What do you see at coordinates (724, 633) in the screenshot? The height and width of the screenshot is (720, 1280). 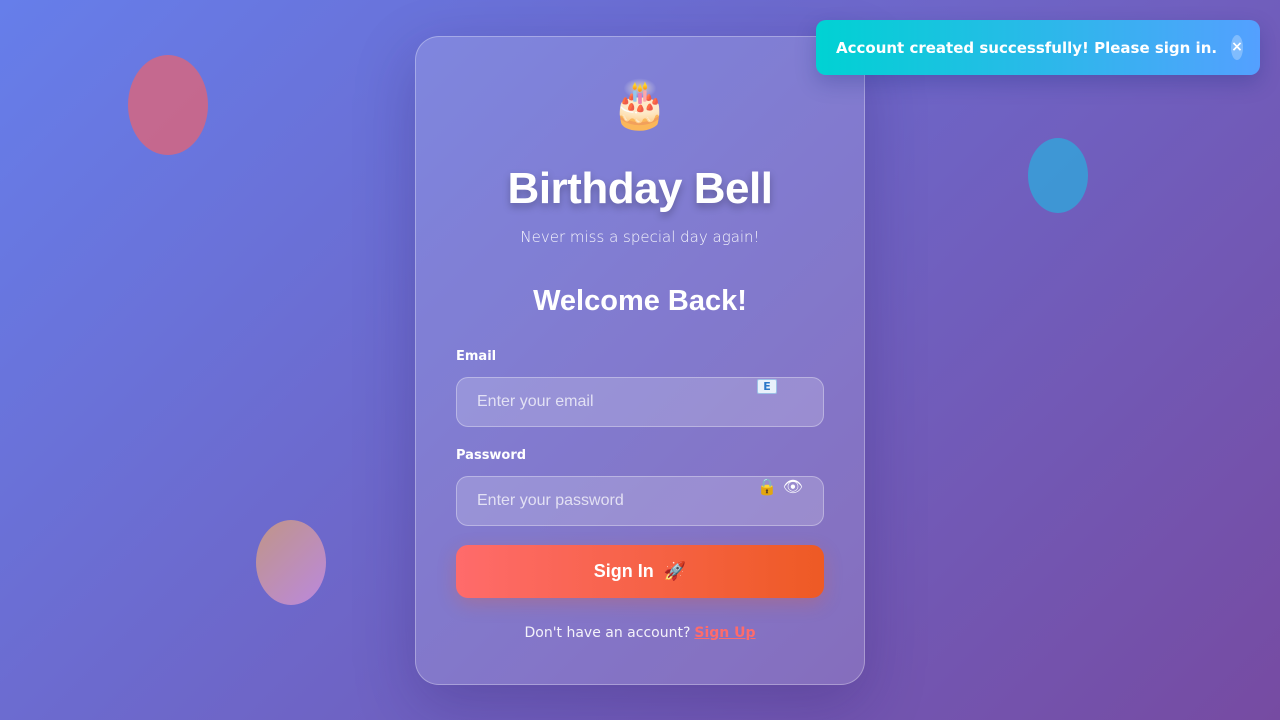 I see `sign-up-link: Sign Up` at bounding box center [724, 633].